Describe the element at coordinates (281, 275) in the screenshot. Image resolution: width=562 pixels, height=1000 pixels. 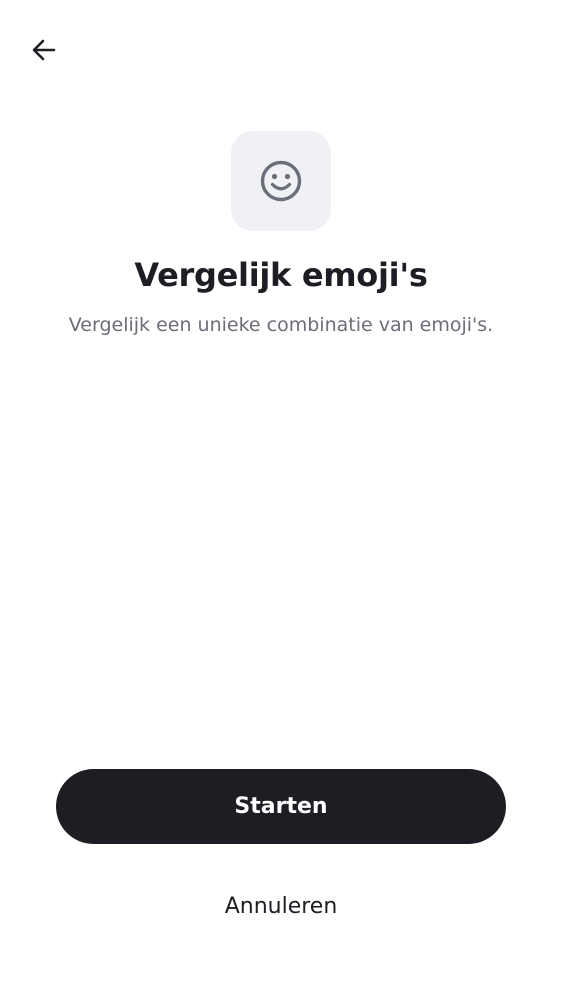
I see `page-title: Vergelijk emoji's` at that location.